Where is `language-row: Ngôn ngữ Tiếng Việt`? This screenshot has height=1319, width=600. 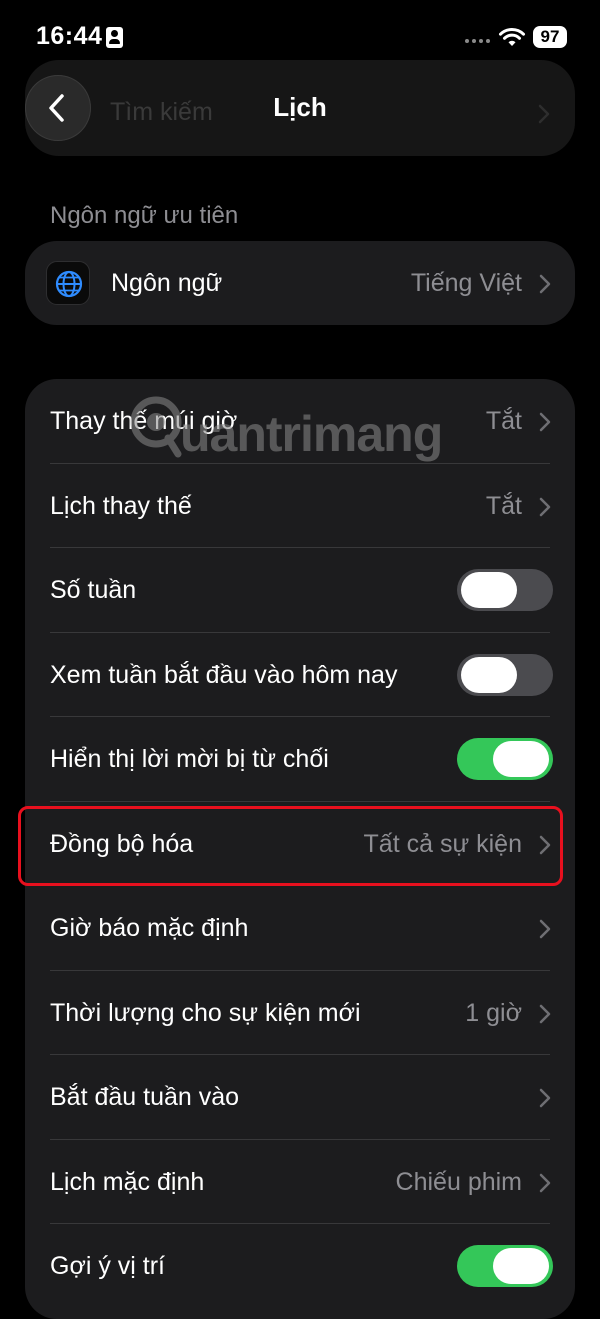
language-row: Ngôn ngữ Tiếng Việt is located at coordinates (300, 283).